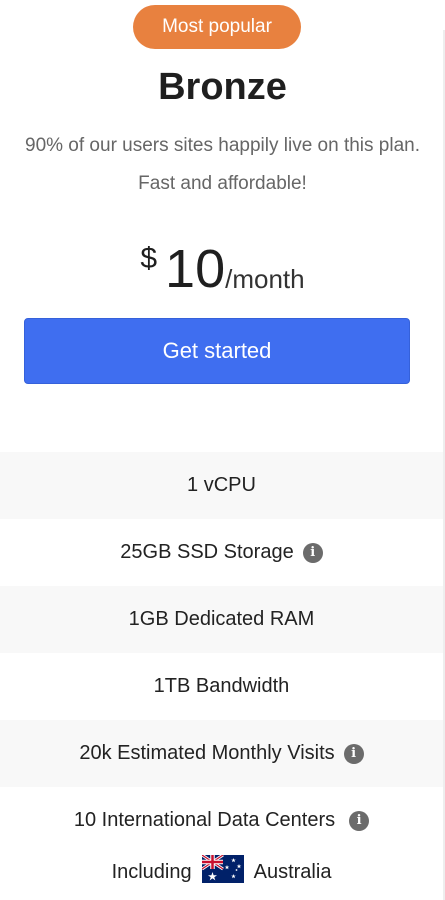 This screenshot has height=900, width=445. What do you see at coordinates (195, 269) in the screenshot?
I see `price-amount: 10` at bounding box center [195, 269].